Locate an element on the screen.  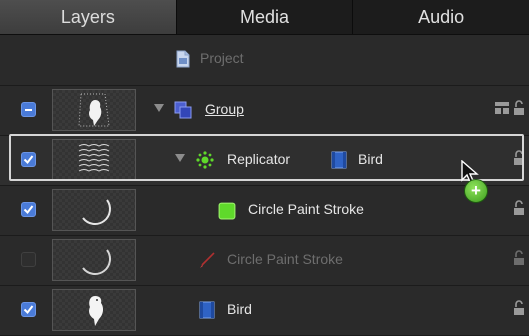
source-layer-label: Bird is located at coordinates (370, 159).